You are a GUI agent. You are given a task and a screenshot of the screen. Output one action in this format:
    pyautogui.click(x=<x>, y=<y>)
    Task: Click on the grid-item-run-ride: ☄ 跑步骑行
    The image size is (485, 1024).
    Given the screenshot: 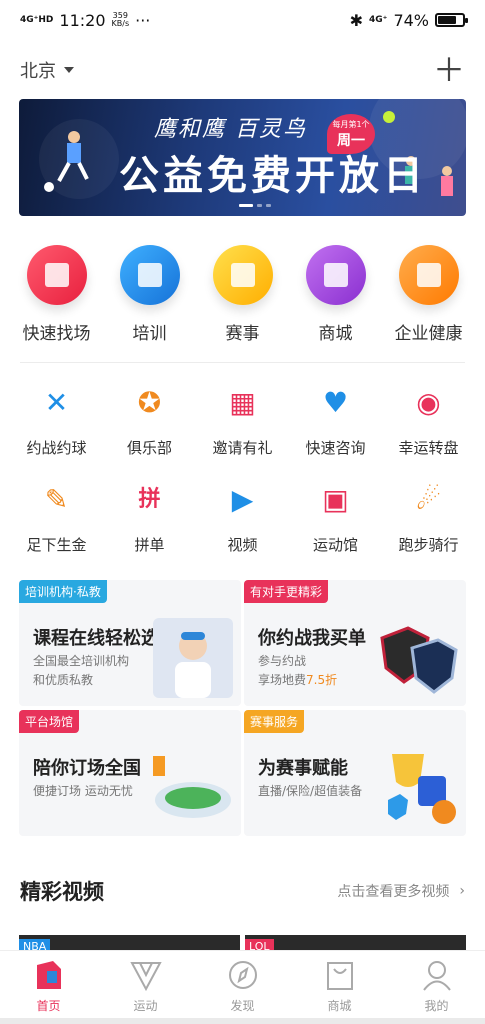 What is the action you would take?
    pyautogui.click(x=428, y=530)
    